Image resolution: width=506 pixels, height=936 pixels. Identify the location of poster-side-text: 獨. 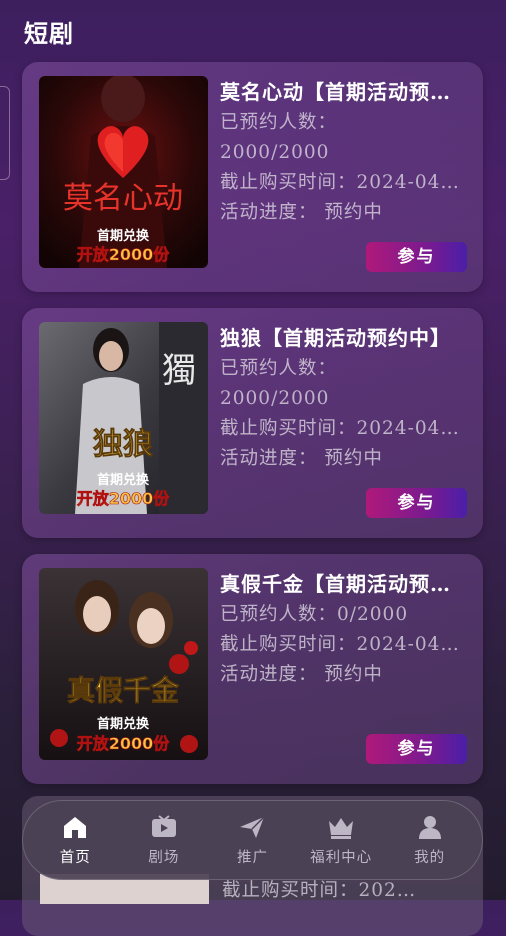
(179, 371).